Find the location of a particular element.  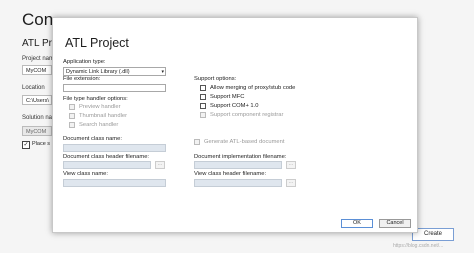

support-mfc-label: Support MFC is located at coordinates (227, 97).